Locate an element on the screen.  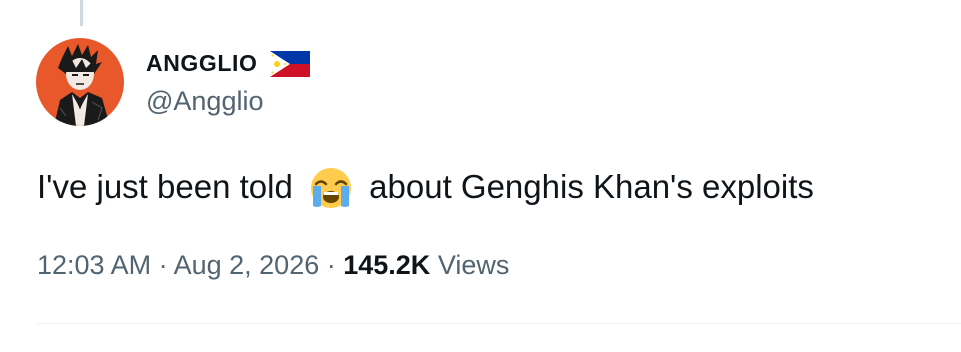
tweet-metadata: 12:03 AM · Aug 2, 2026 · 145.2K Views is located at coordinates (273, 265).